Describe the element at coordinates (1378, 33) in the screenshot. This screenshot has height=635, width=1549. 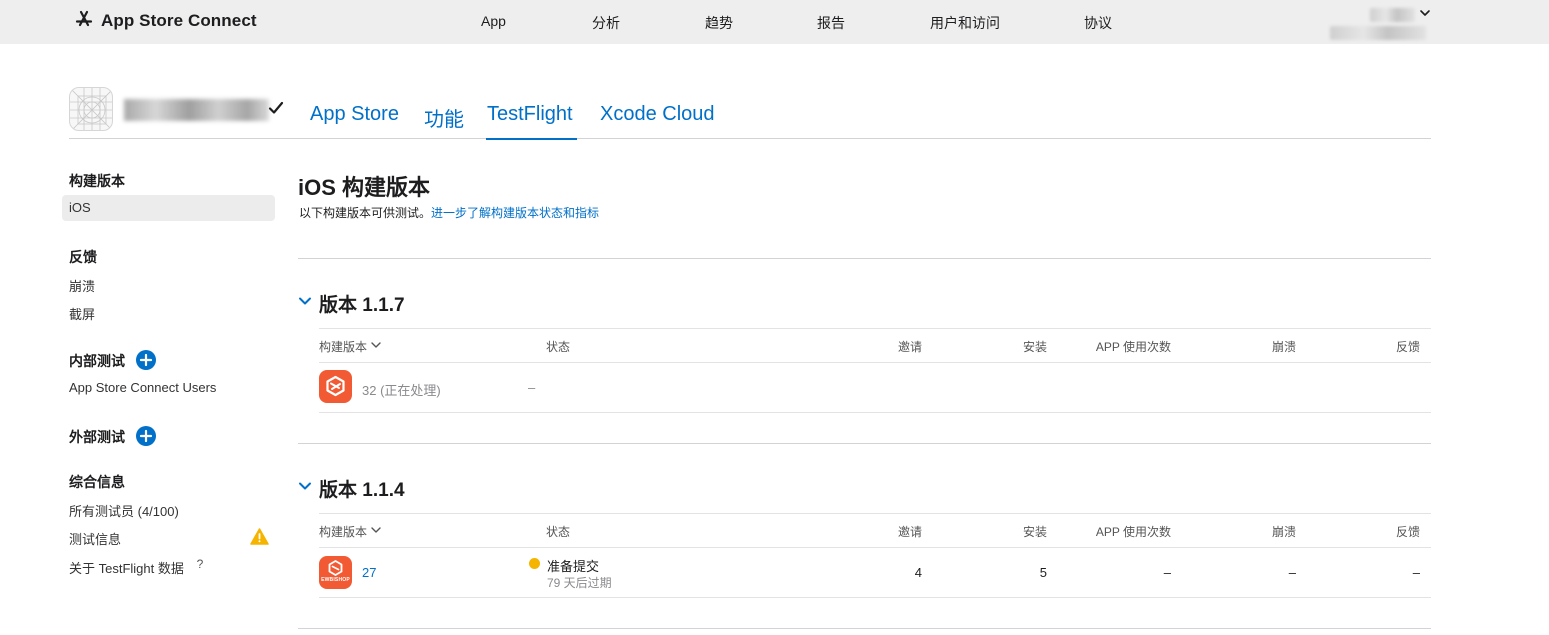
I see `team-name-redacted` at that location.